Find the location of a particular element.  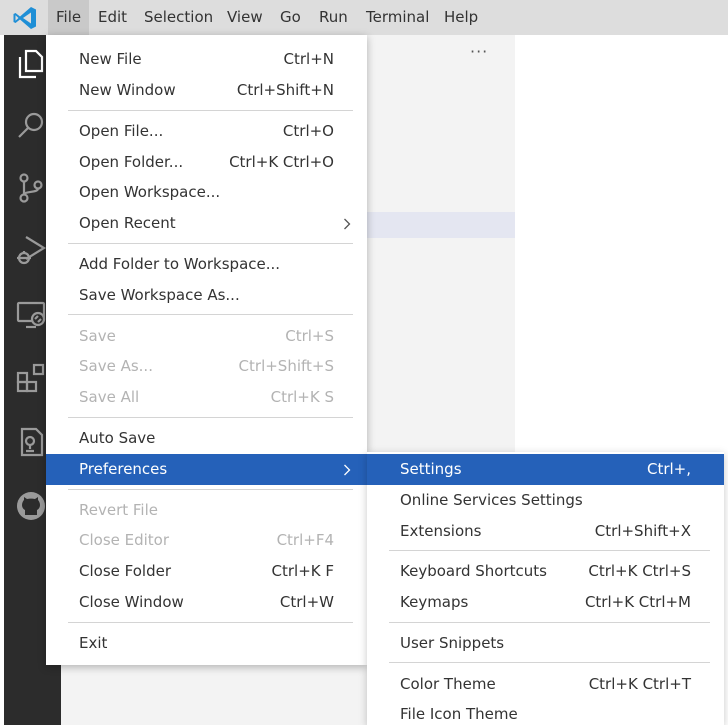

menu-item-shortcut: Ctrl+N is located at coordinates (308, 59).